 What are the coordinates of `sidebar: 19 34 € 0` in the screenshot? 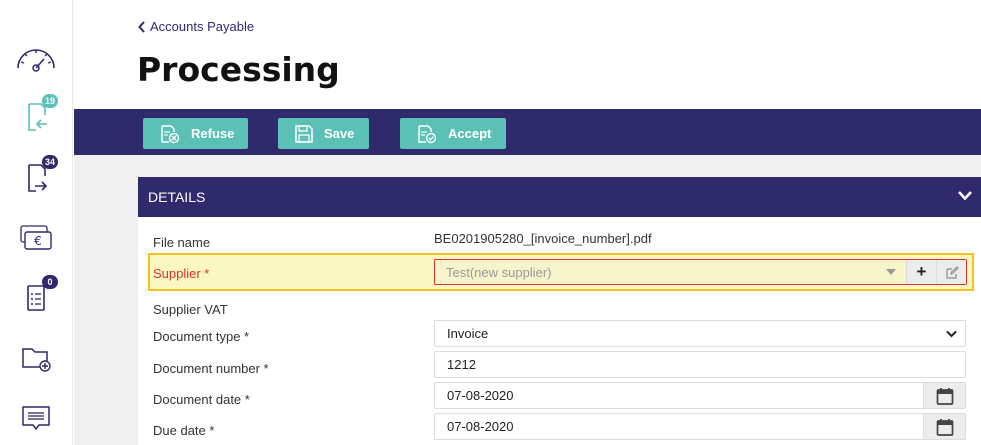 It's located at (36, 222).